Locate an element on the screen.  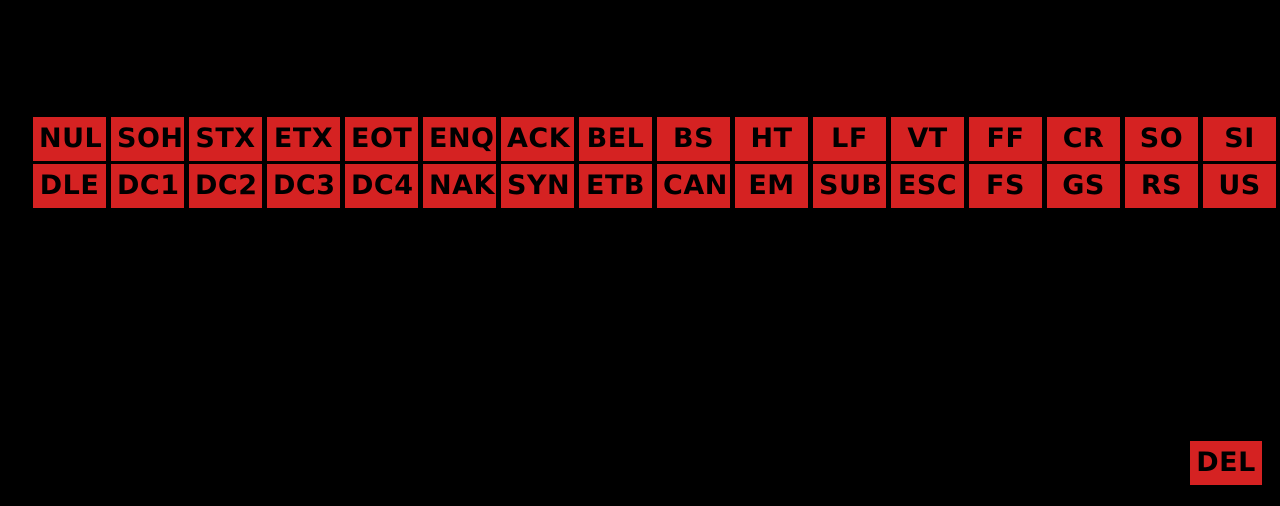
control-cell-del: DEL is located at coordinates (1226, 463).